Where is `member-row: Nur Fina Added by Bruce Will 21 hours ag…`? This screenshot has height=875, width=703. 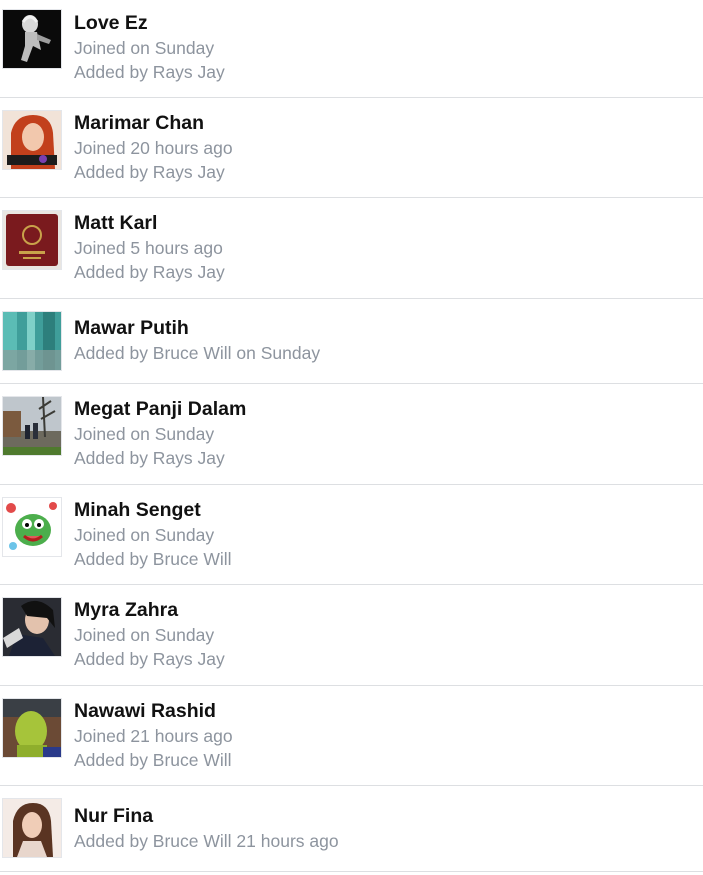
member-row: Nur Fina Added by Bruce Will 21 hours ag… is located at coordinates (351, 829).